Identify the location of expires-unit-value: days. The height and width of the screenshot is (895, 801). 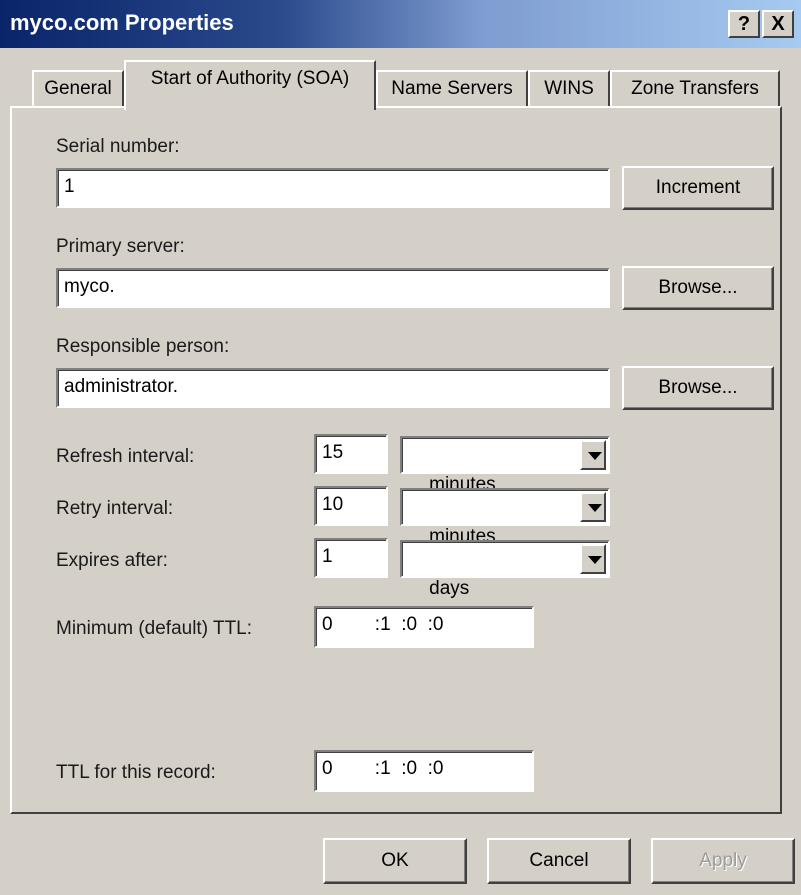
(449, 588).